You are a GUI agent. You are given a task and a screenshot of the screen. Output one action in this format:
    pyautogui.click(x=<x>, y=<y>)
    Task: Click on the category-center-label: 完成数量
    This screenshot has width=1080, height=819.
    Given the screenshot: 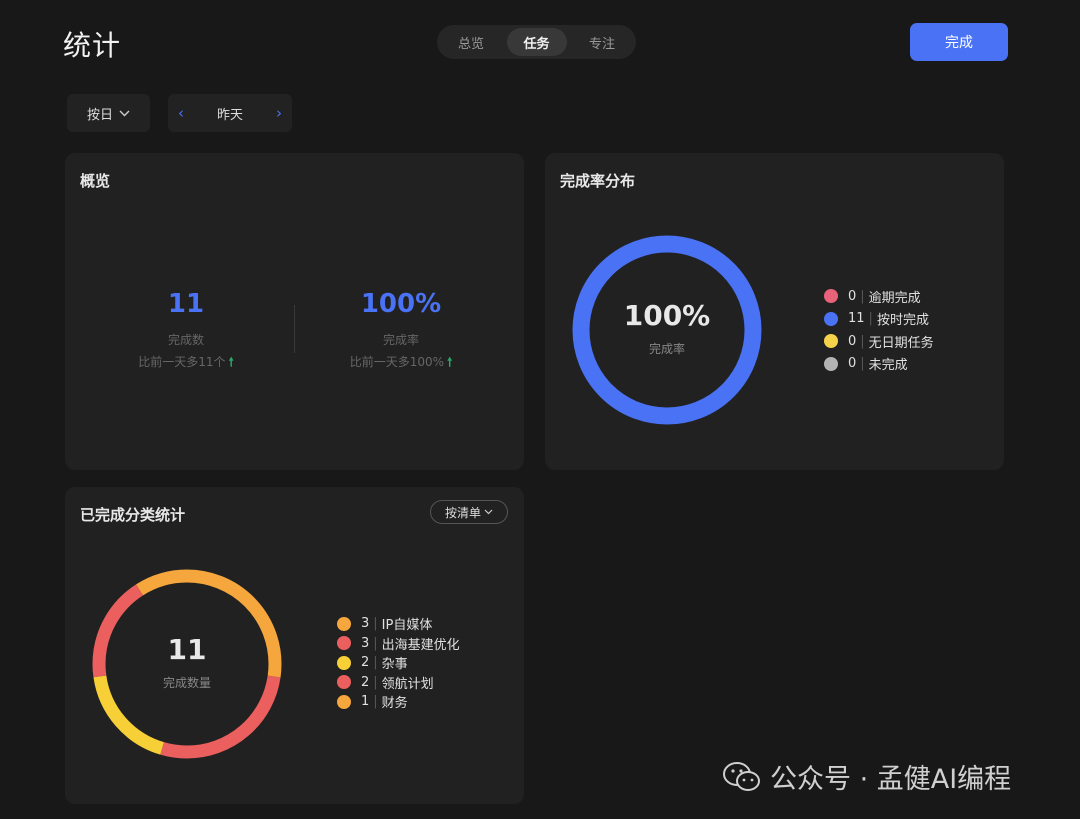 What is the action you would take?
    pyautogui.click(x=186, y=683)
    